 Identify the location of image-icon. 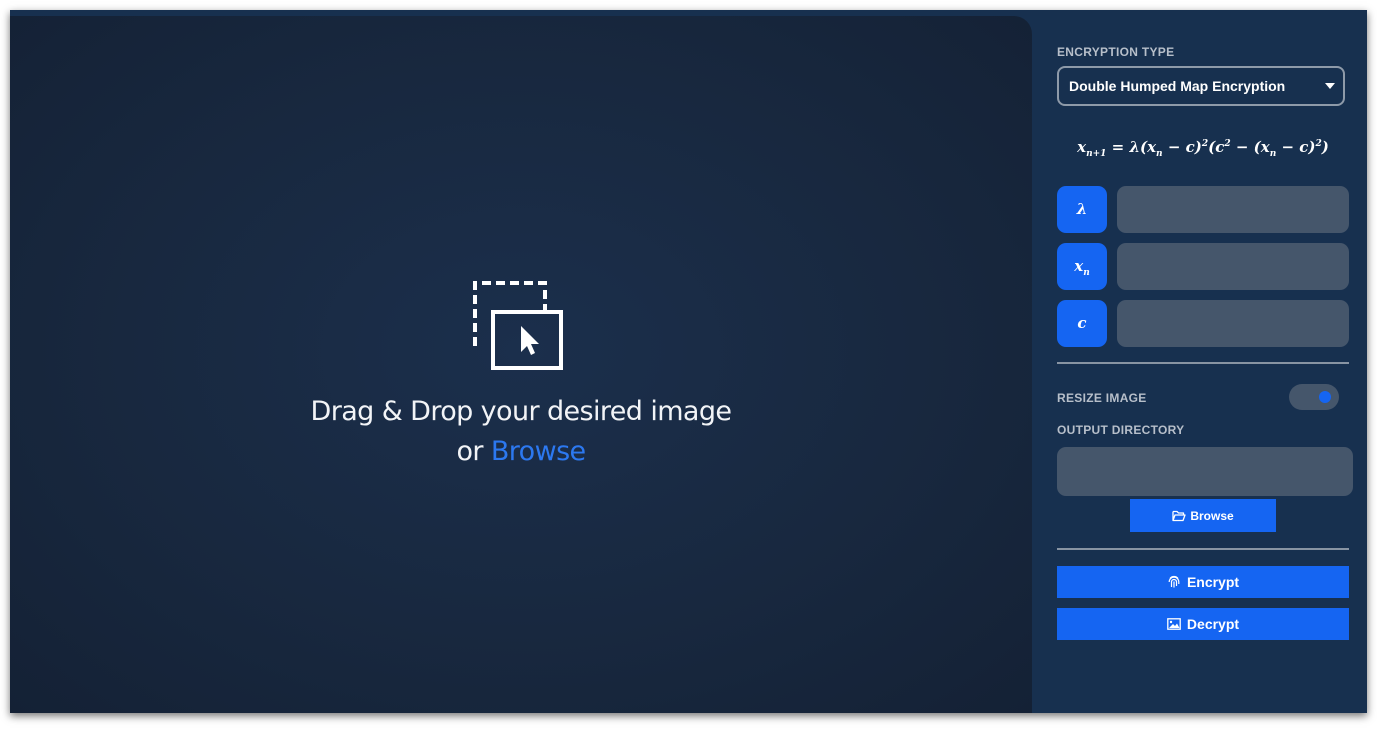
(1174, 624).